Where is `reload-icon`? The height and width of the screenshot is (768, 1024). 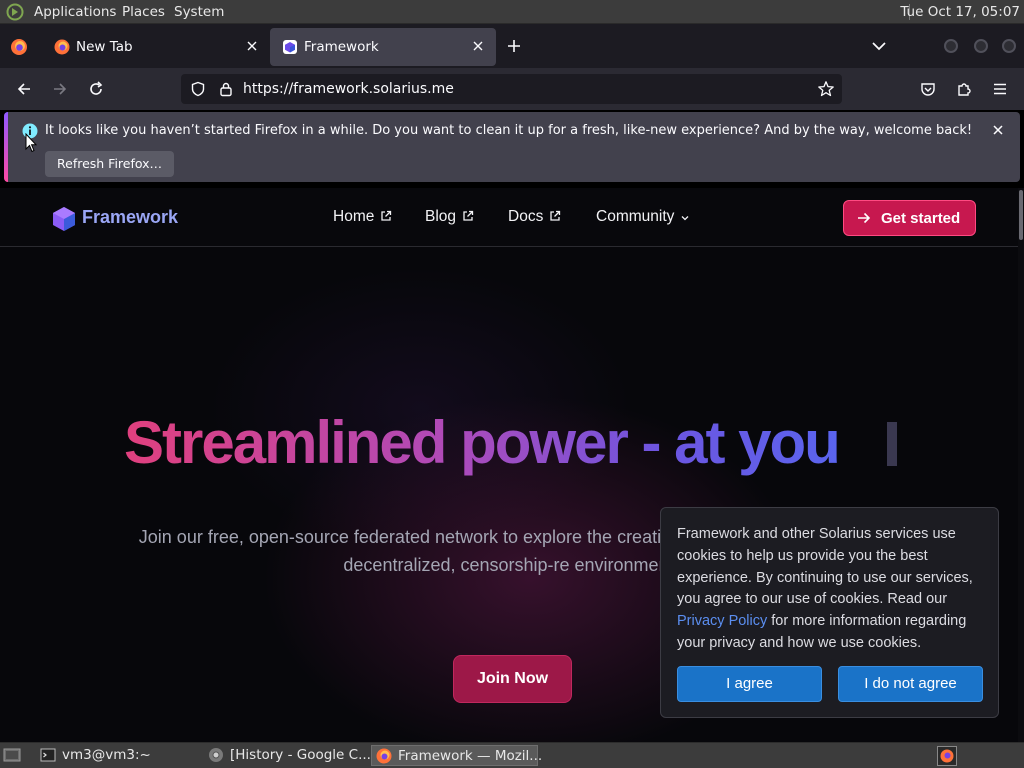
reload-icon is located at coordinates (96, 89).